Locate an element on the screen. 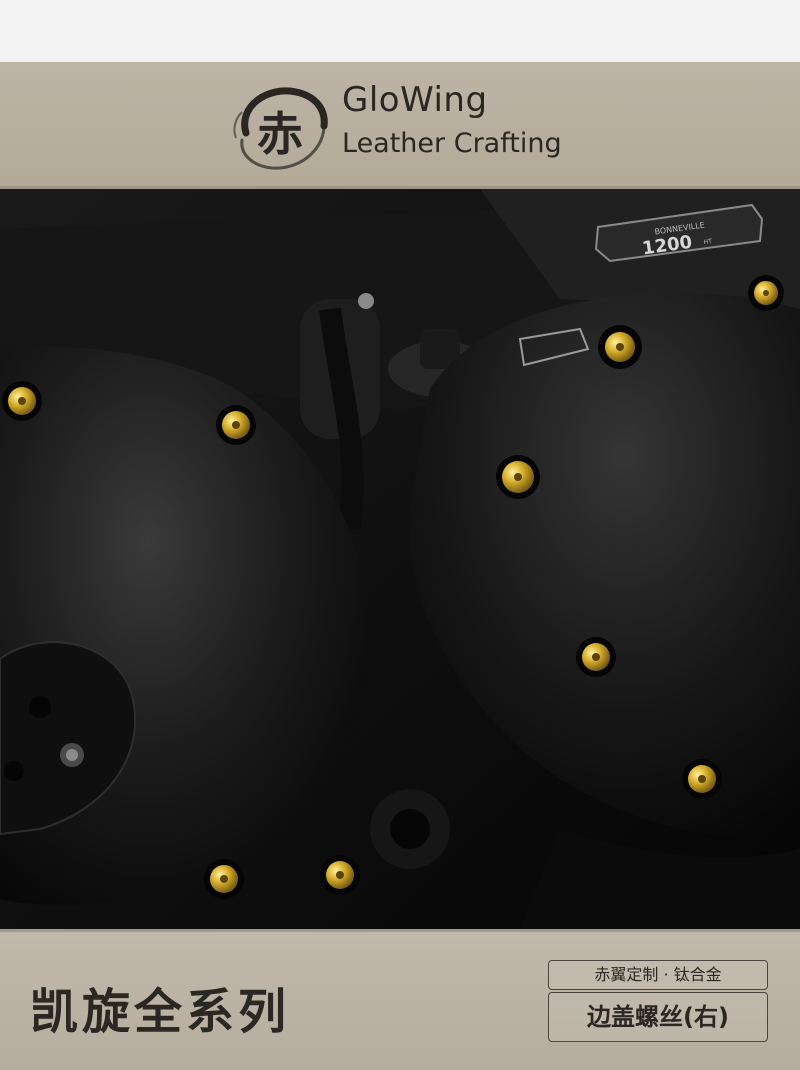  top-strip is located at coordinates (400, 31).